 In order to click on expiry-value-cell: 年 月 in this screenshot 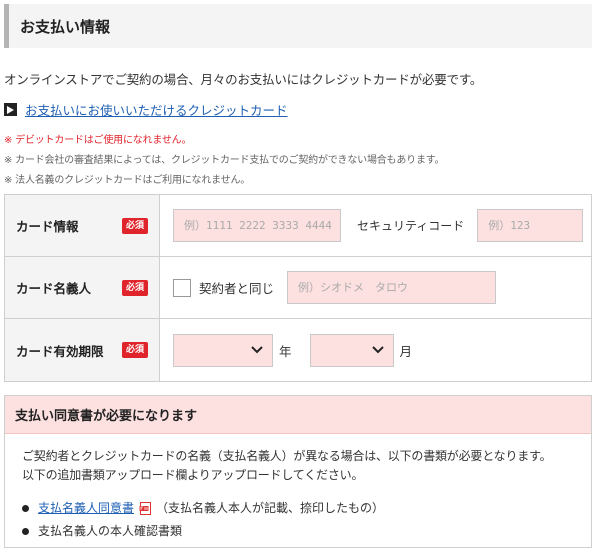, I will do `click(376, 350)`.